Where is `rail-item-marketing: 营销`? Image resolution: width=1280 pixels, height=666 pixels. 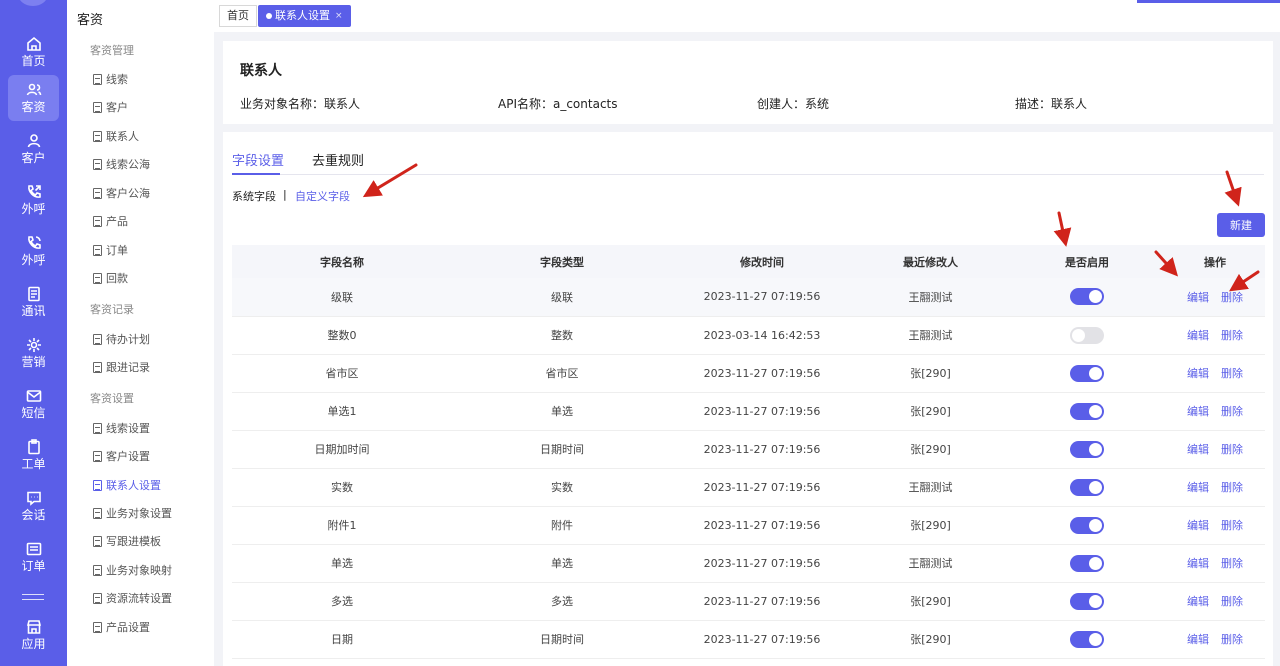
rail-item-marketing: 营销 is located at coordinates (33, 353).